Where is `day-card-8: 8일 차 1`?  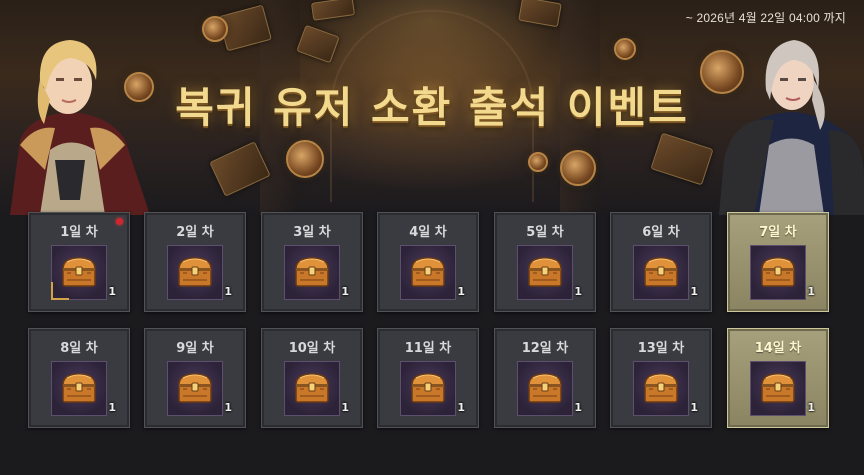
day-card-8: 8일 차 1 is located at coordinates (79, 378).